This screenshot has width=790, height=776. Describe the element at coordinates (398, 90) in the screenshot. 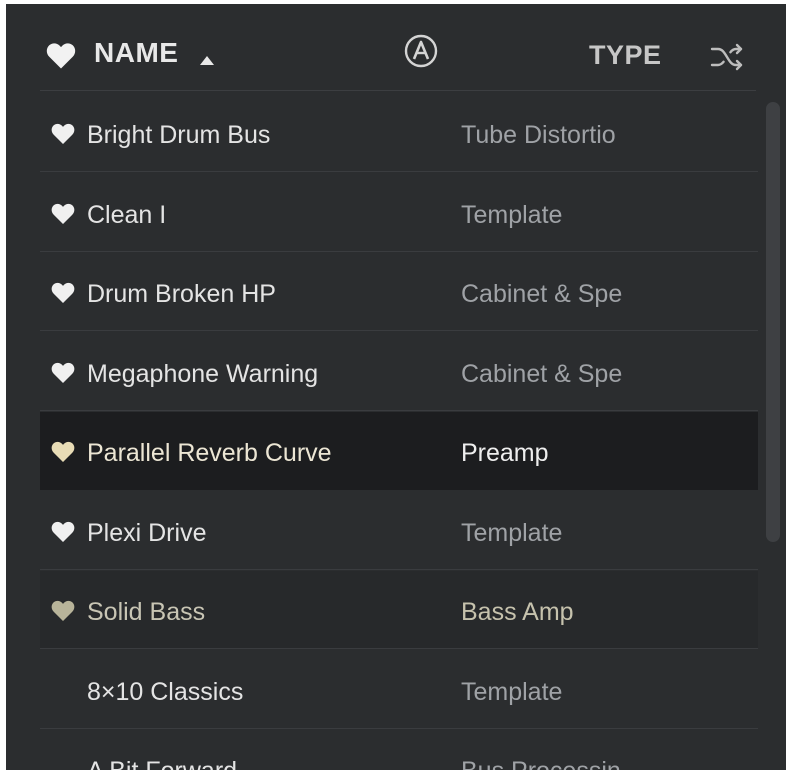

I see `header-divider` at that location.